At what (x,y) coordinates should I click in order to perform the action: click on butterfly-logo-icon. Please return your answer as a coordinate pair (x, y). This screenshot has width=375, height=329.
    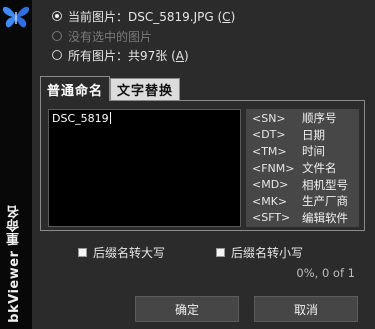
    Looking at the image, I should click on (16, 17).